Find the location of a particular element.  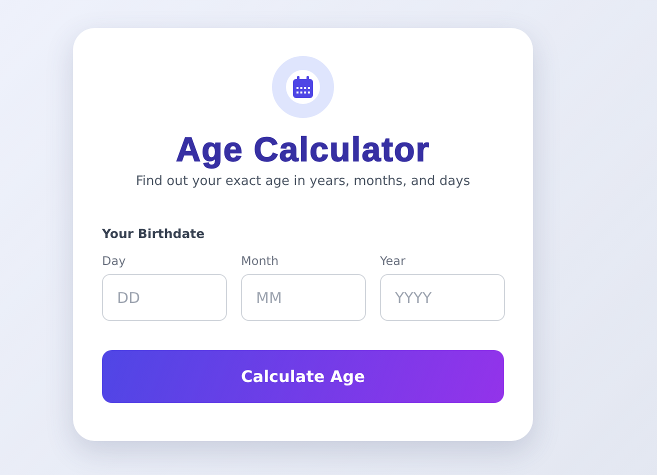

date-input-field: YYYY is located at coordinates (442, 297).